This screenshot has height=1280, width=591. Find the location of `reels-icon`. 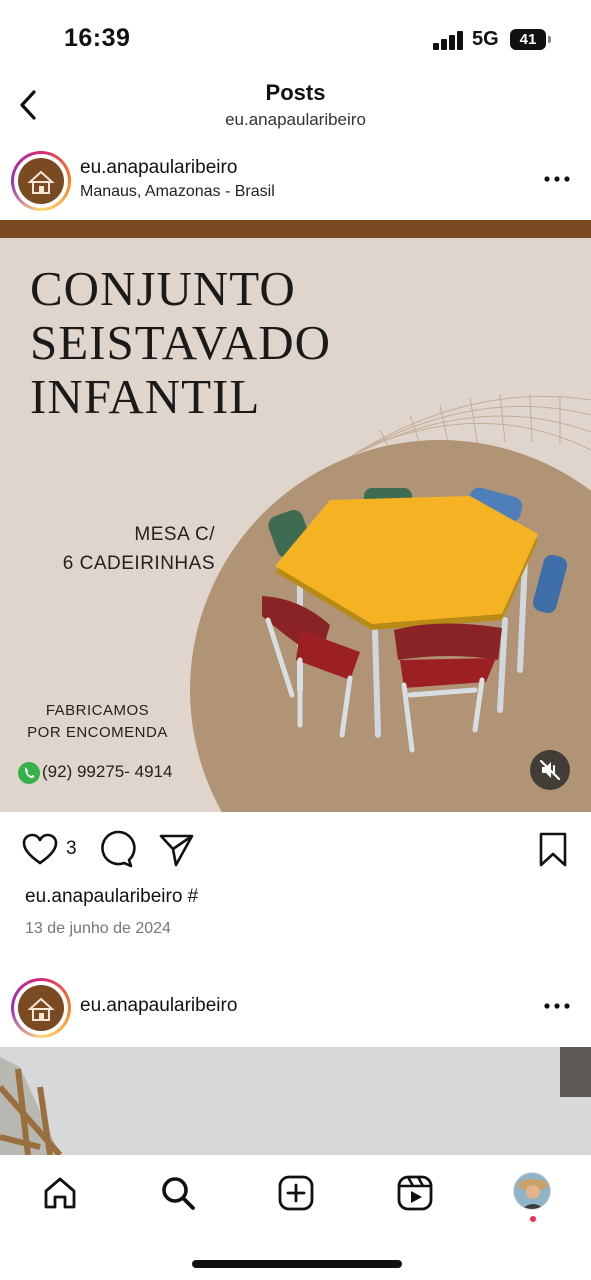

reels-icon is located at coordinates (415, 1193).